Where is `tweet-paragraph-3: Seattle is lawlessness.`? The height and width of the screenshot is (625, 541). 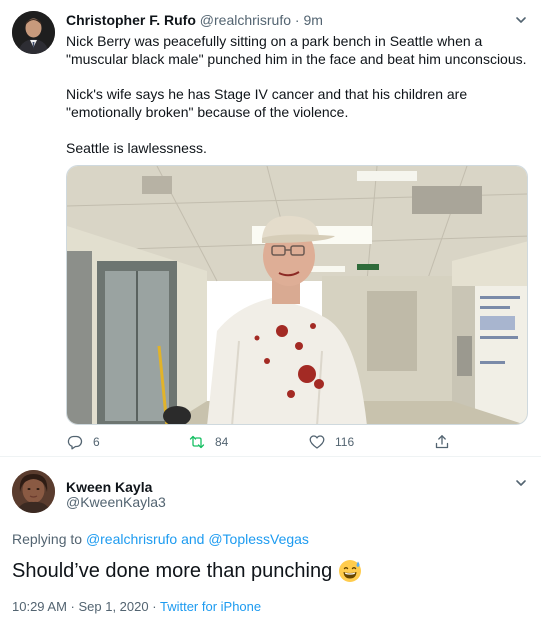
tweet-paragraph-3: Seattle is lawlessness. is located at coordinates (136, 148).